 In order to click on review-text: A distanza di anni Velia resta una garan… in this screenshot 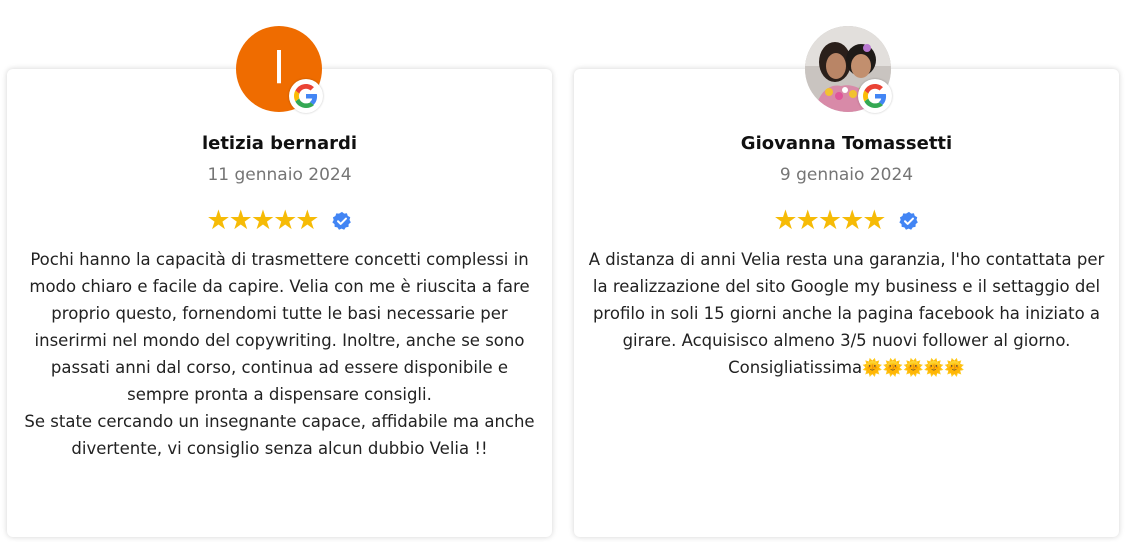, I will do `click(846, 313)`.